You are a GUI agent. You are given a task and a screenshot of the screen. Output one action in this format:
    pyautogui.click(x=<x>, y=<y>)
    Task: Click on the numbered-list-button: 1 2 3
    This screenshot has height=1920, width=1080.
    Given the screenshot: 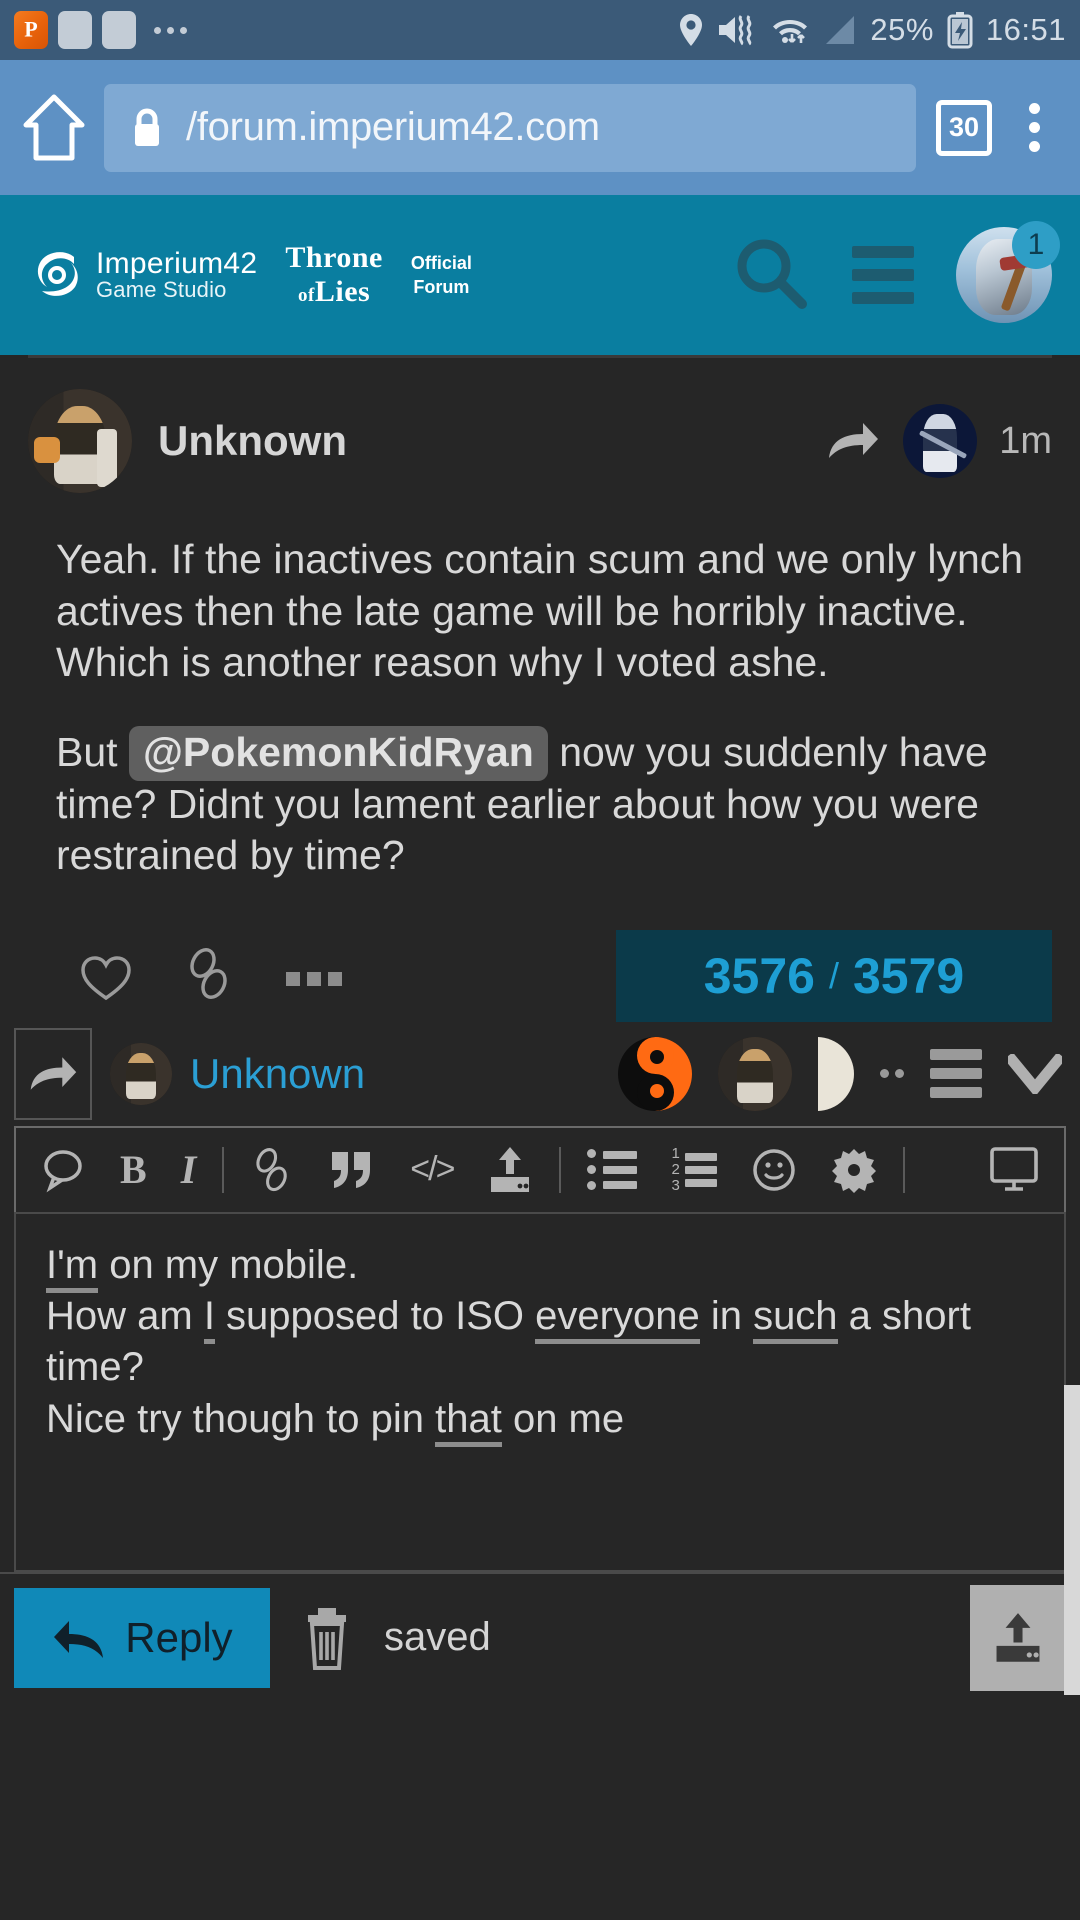 What is the action you would take?
    pyautogui.click(x=694, y=1170)
    